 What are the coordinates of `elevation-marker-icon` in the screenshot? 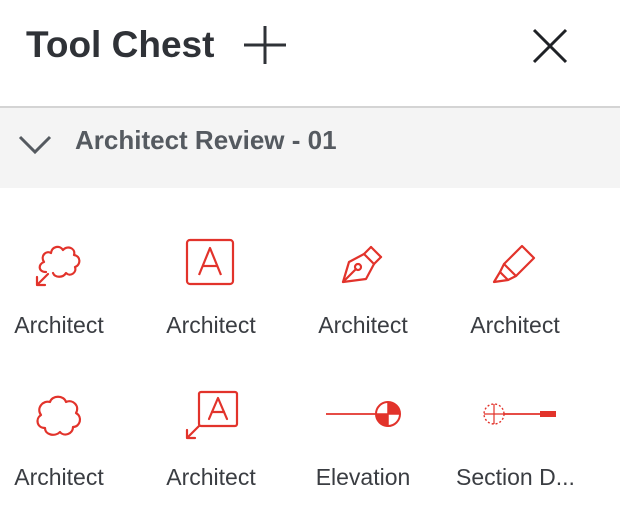 It's located at (363, 414).